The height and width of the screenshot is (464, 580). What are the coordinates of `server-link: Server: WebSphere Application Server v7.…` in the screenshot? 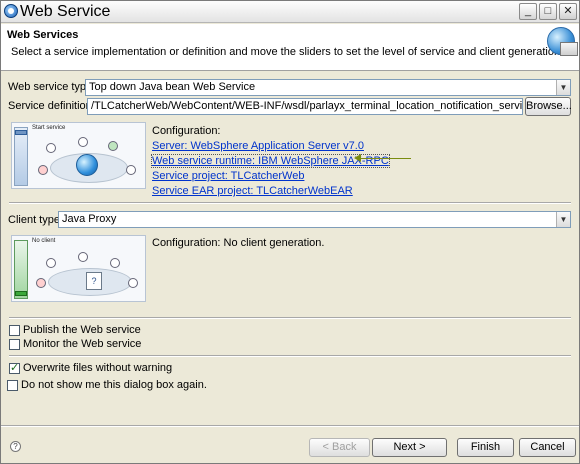 It's located at (258, 146).